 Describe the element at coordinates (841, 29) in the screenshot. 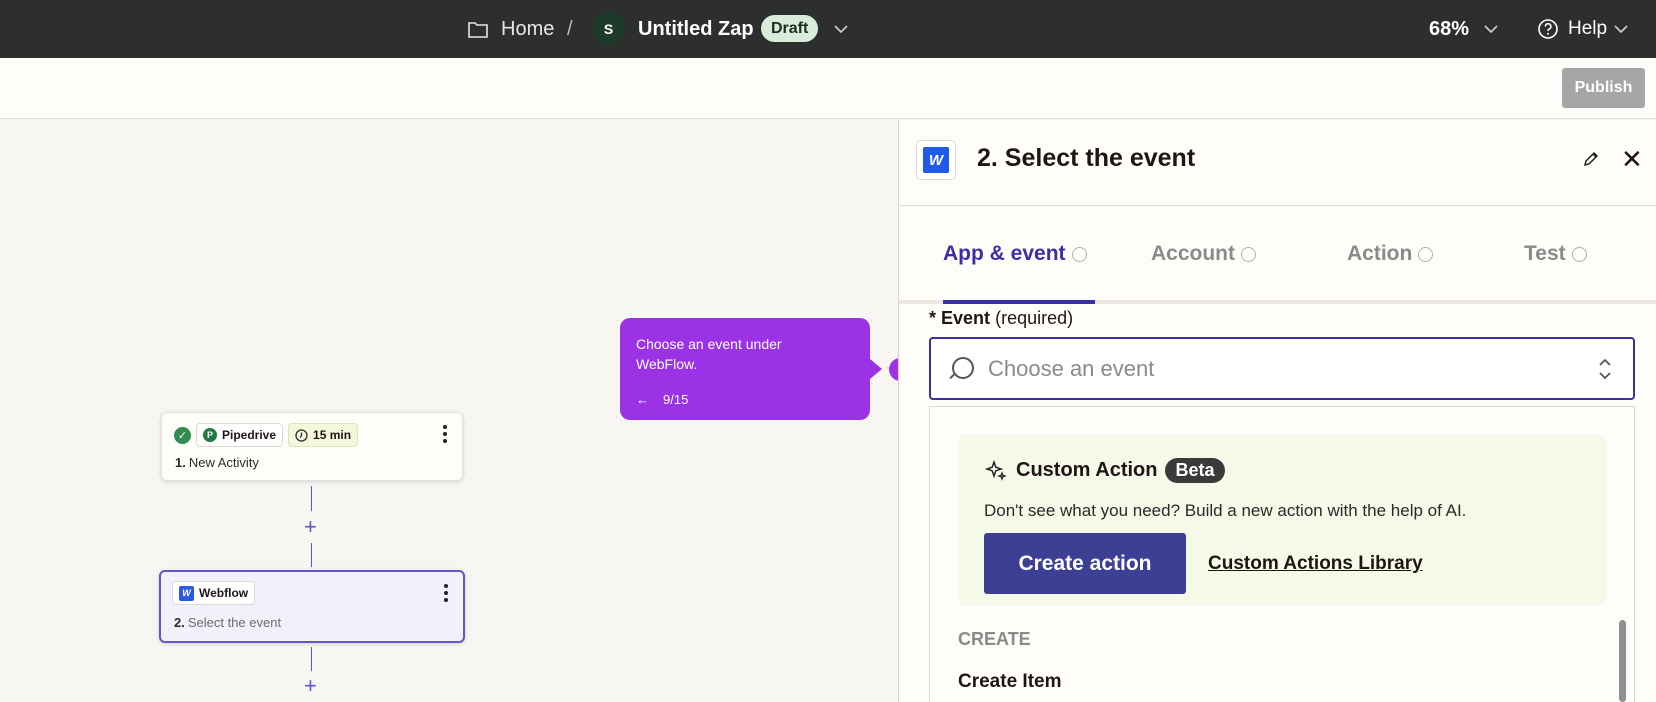

I see `chevron-down-icon` at that location.